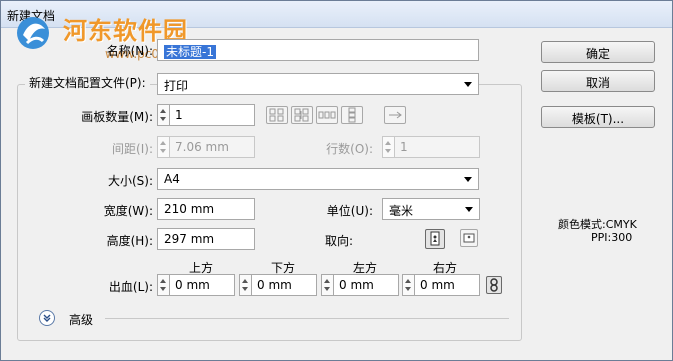  Describe the element at coordinates (318, 179) in the screenshot. I see `size-dropdown: A4` at that location.